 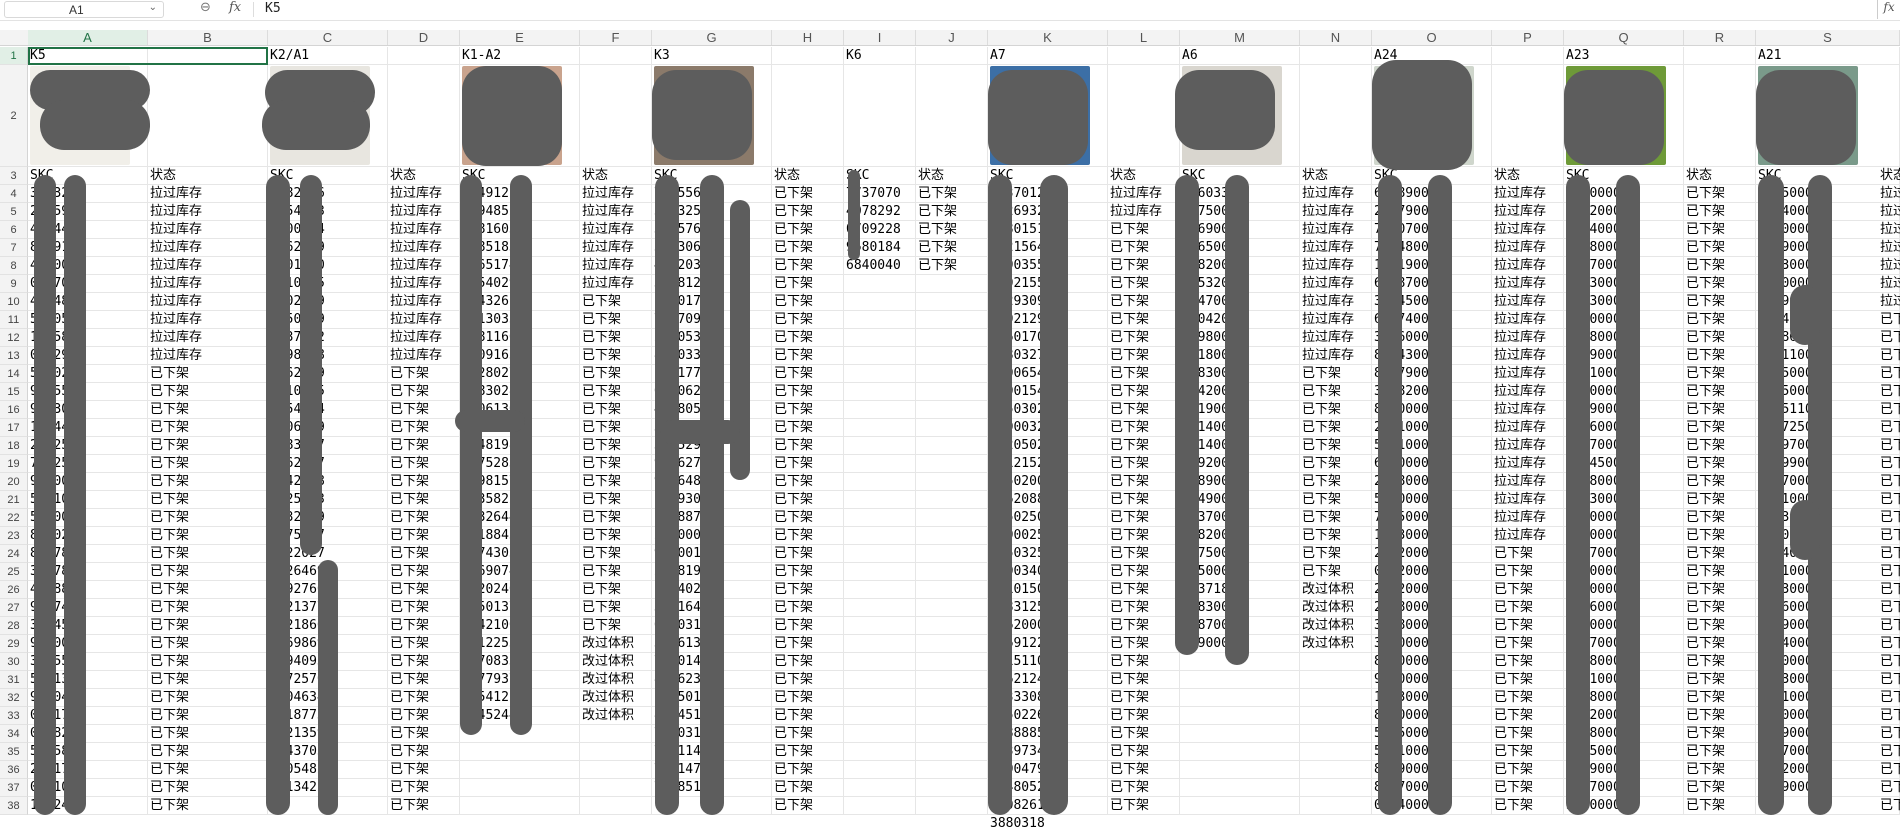 I want to click on row-header-3: 3, so click(x=14, y=176).